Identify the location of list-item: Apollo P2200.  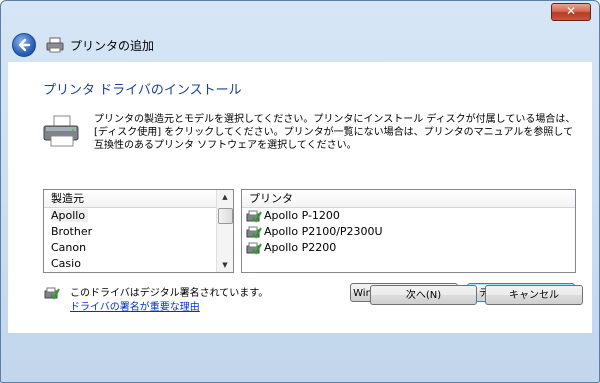
(408, 248).